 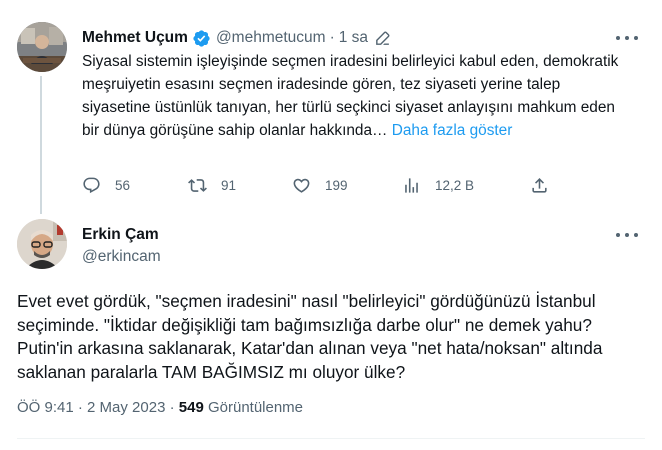 I want to click on like-button: 199, so click(x=320, y=185).